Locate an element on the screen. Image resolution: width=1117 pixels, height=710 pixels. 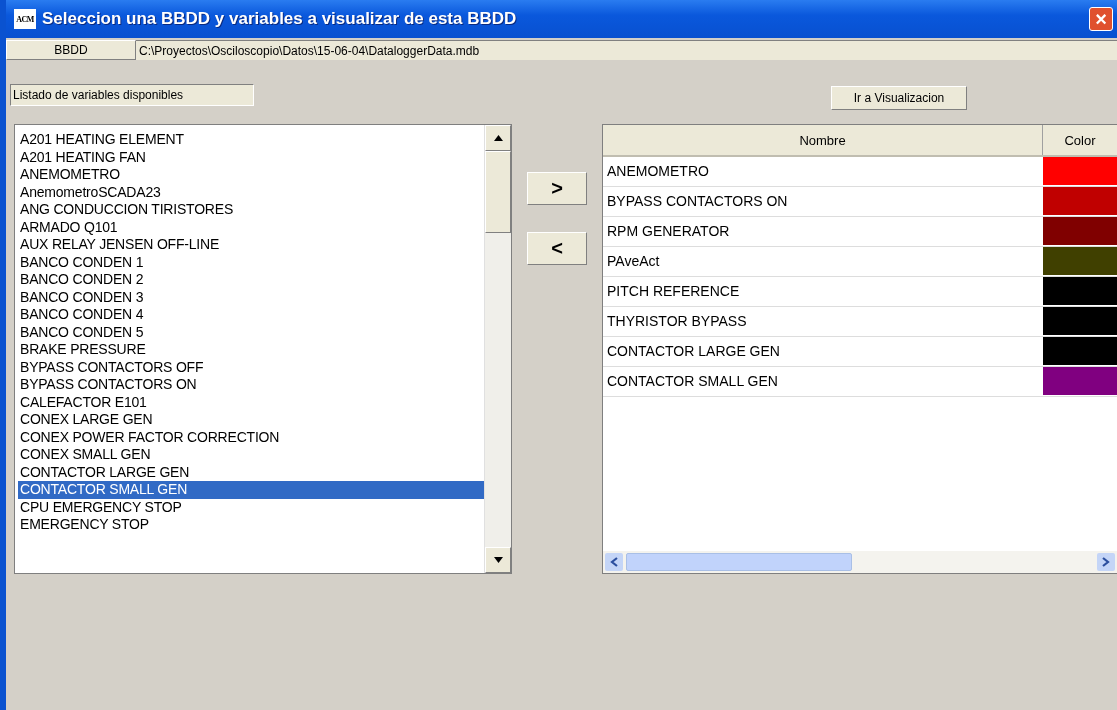
available-label: Listado de variables disponibles is located at coordinates (132, 95).